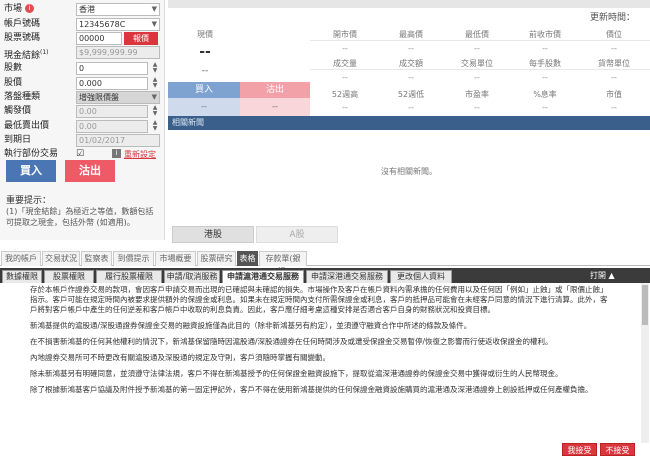 The height and width of the screenshot is (462, 650). What do you see at coordinates (204, 107) in the screenshot?
I see `quote-bid-value: --` at bounding box center [204, 107].